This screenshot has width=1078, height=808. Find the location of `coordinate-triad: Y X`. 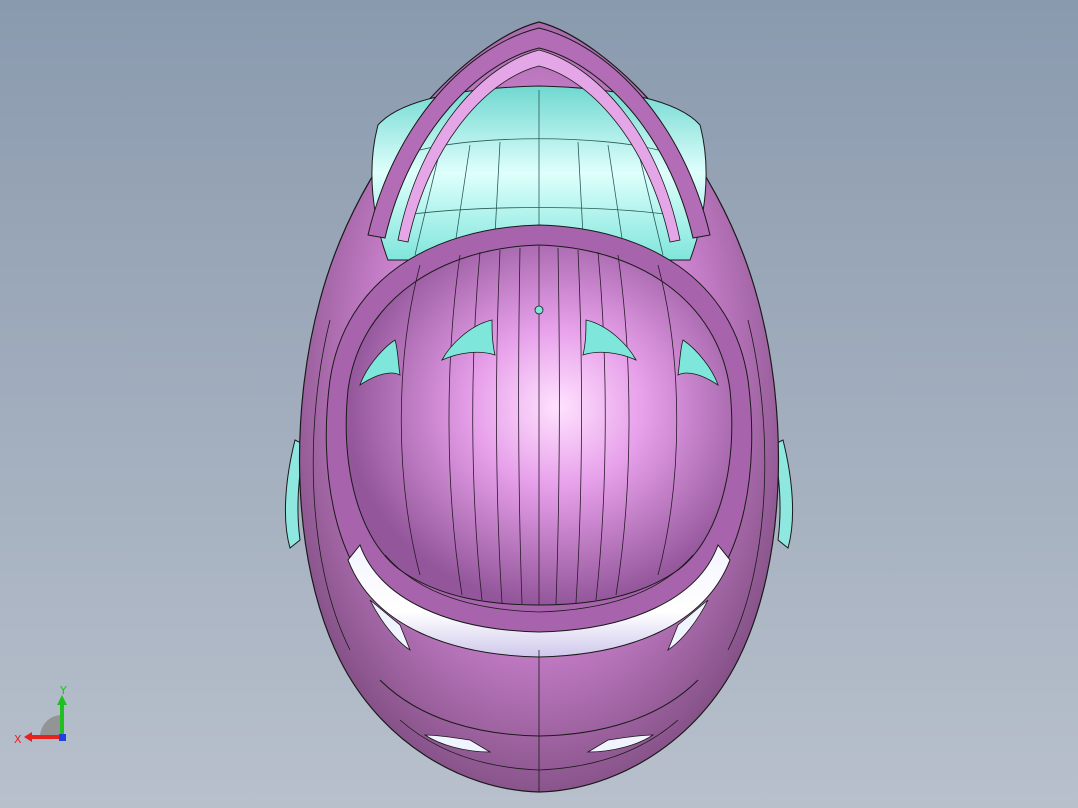

coordinate-triad: Y X is located at coordinates (40, 715).